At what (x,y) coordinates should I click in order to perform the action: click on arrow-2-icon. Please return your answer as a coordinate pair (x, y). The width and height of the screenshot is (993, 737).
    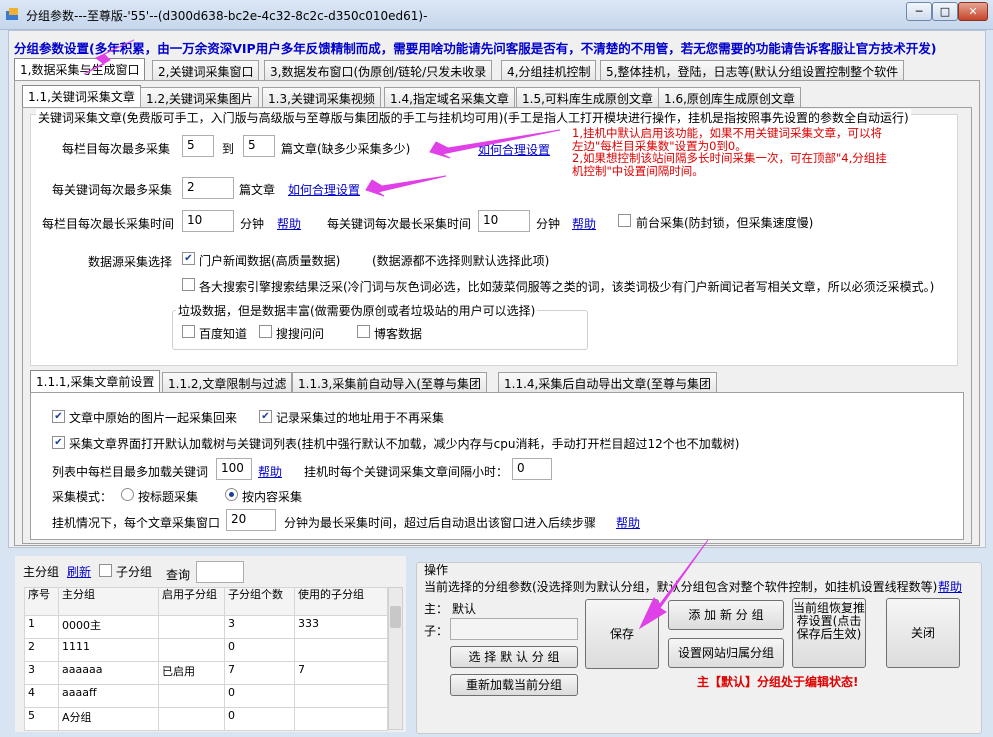
    Looking at the image, I should click on (495, 144).